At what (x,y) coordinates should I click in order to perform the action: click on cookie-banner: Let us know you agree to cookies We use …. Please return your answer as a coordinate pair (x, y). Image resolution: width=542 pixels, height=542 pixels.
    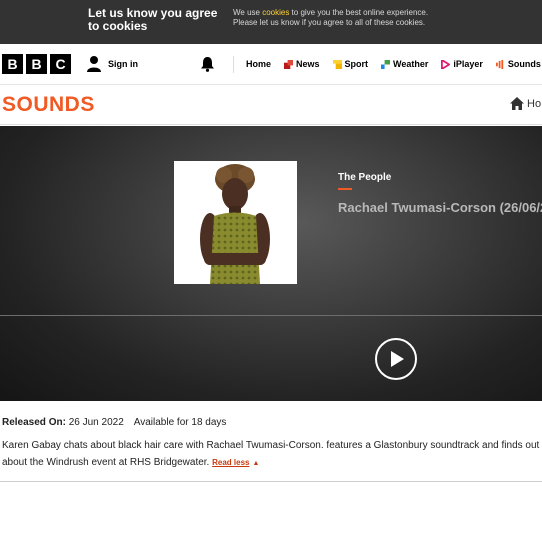
    Looking at the image, I should click on (271, 22).